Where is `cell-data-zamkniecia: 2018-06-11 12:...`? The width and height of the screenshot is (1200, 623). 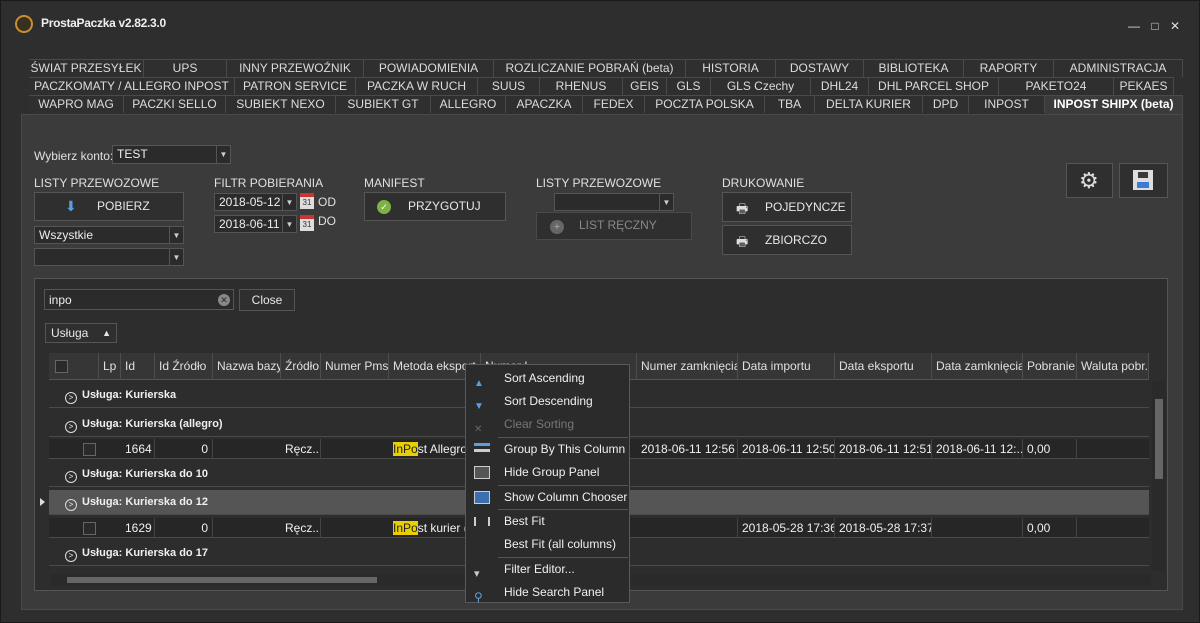 cell-data-zamkniecia: 2018-06-11 12:... is located at coordinates (977, 449).